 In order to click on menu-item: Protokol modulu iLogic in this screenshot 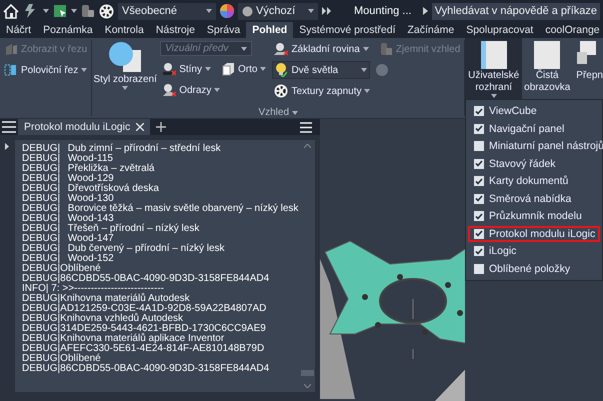, I will do `click(534, 234)`.